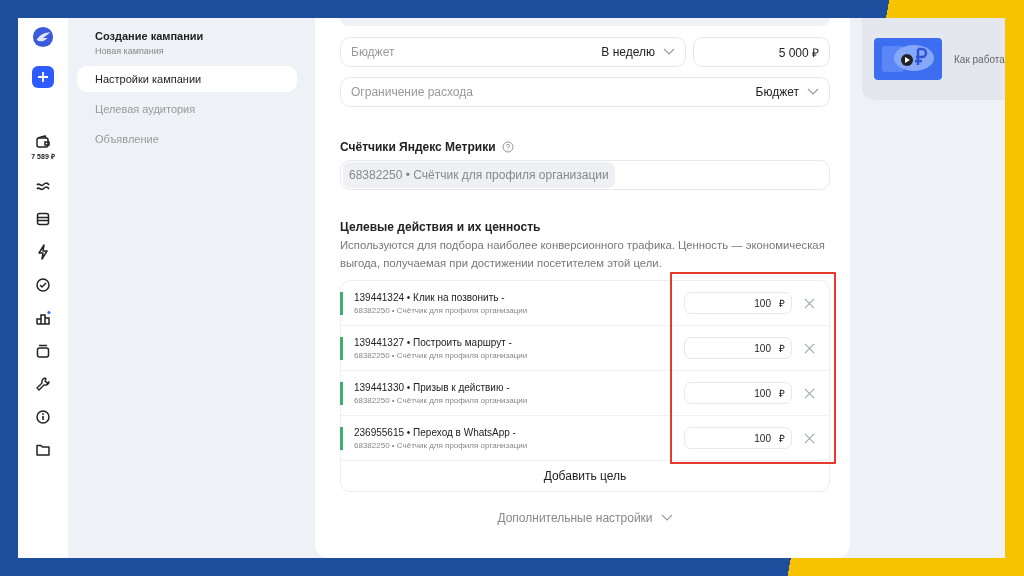  I want to click on wrench-icon, so click(43, 384).